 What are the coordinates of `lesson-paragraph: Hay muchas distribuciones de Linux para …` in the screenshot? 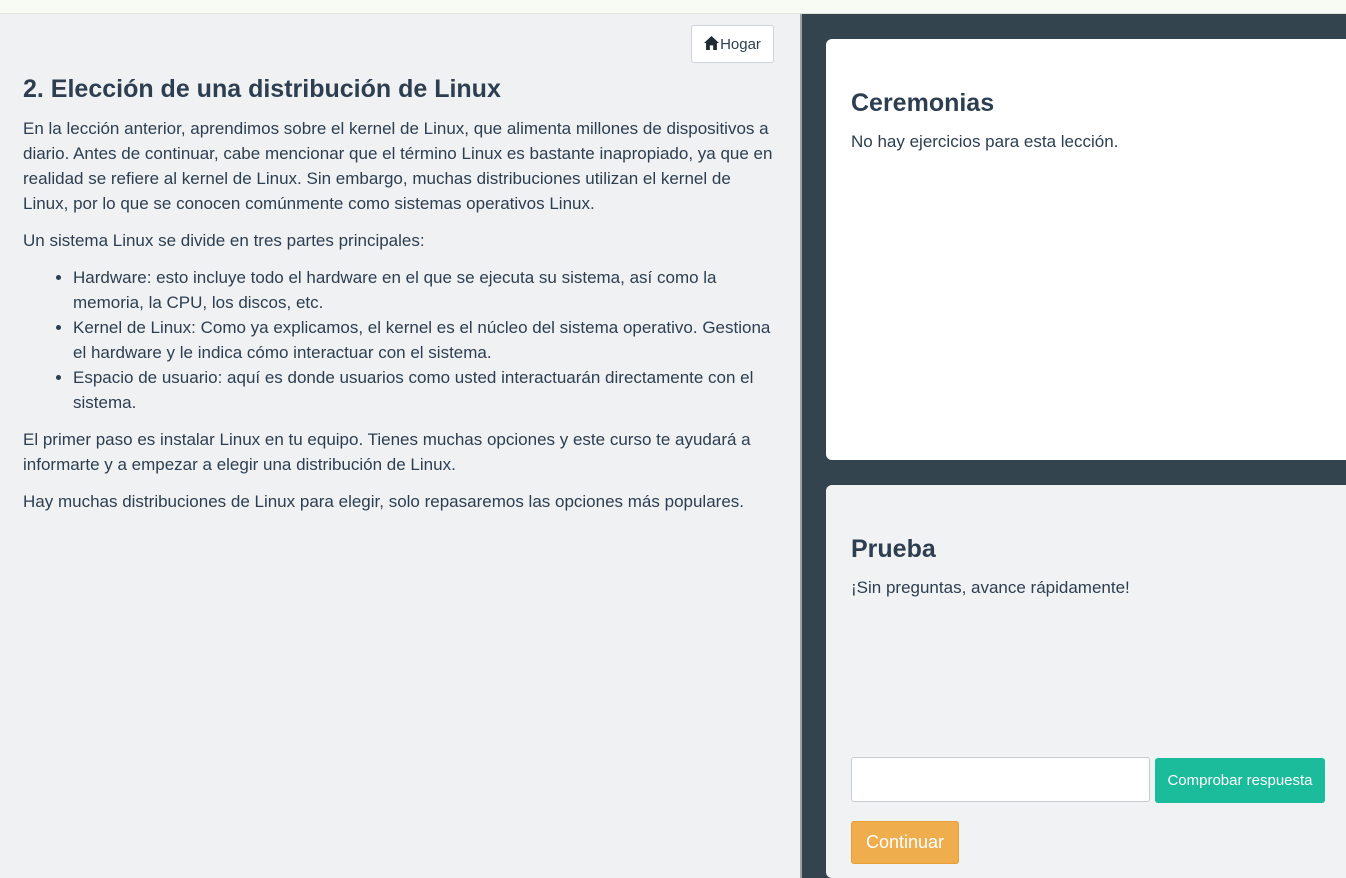 It's located at (383, 501).